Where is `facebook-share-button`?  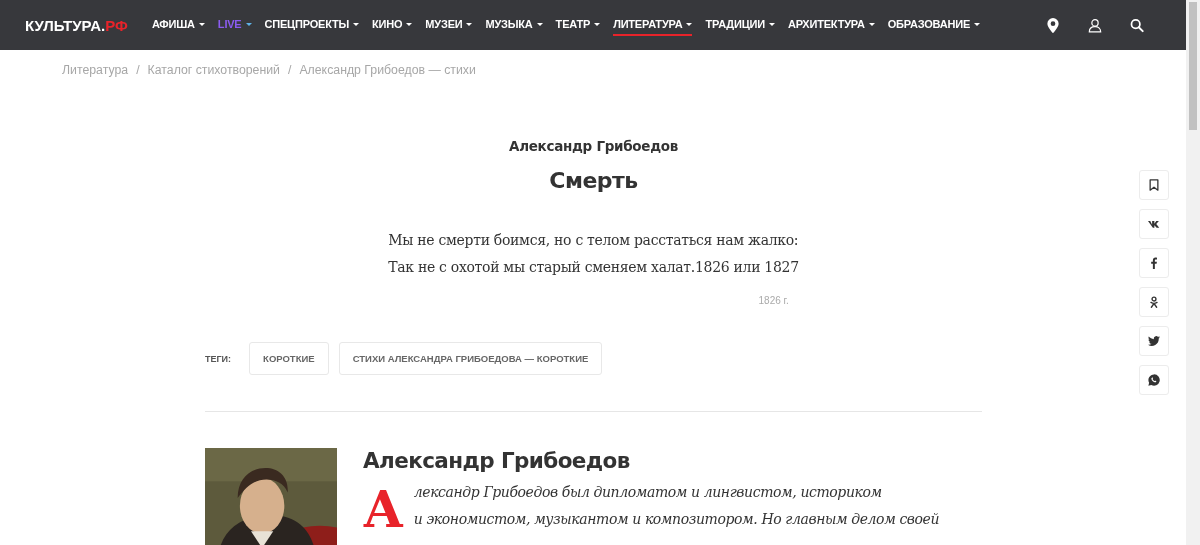 facebook-share-button is located at coordinates (1154, 263).